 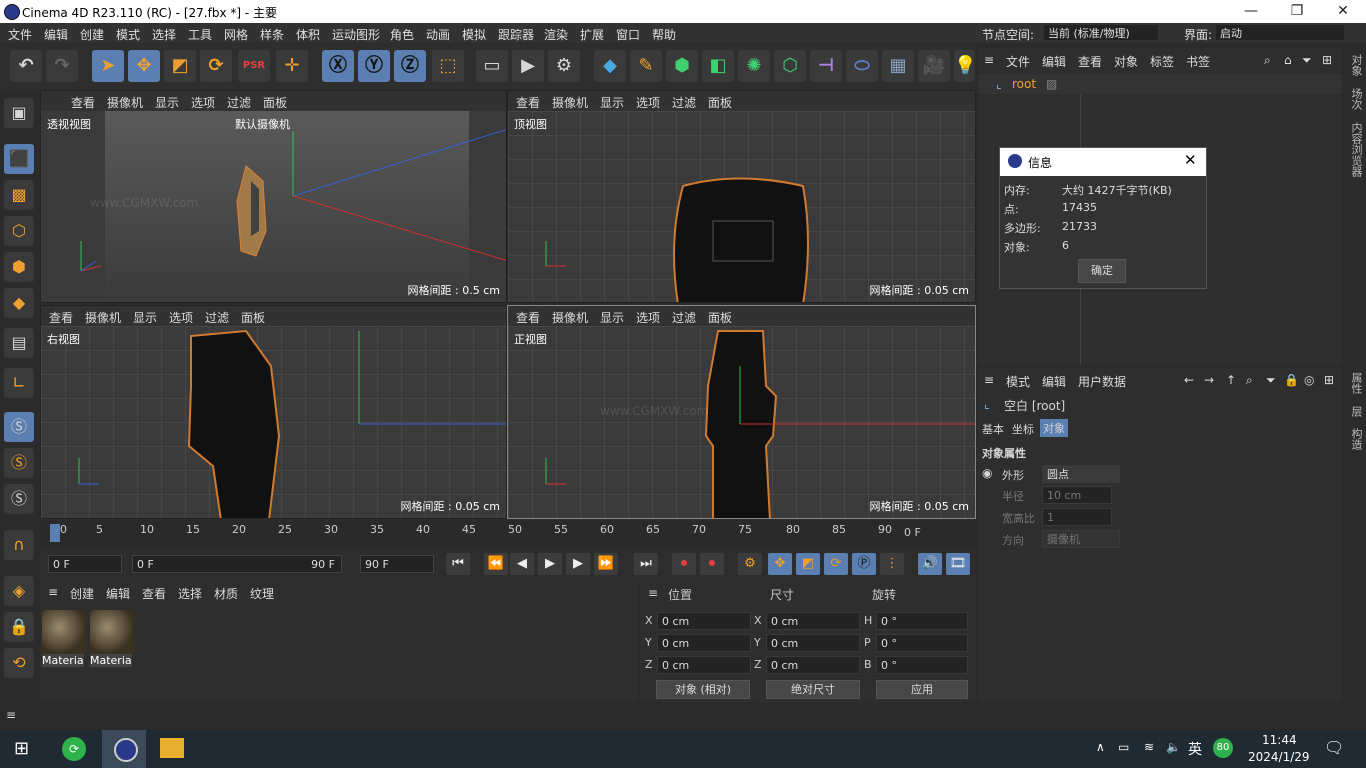 What do you see at coordinates (118, 593) in the screenshot?
I see `material-edit-menu: 编辑` at bounding box center [118, 593].